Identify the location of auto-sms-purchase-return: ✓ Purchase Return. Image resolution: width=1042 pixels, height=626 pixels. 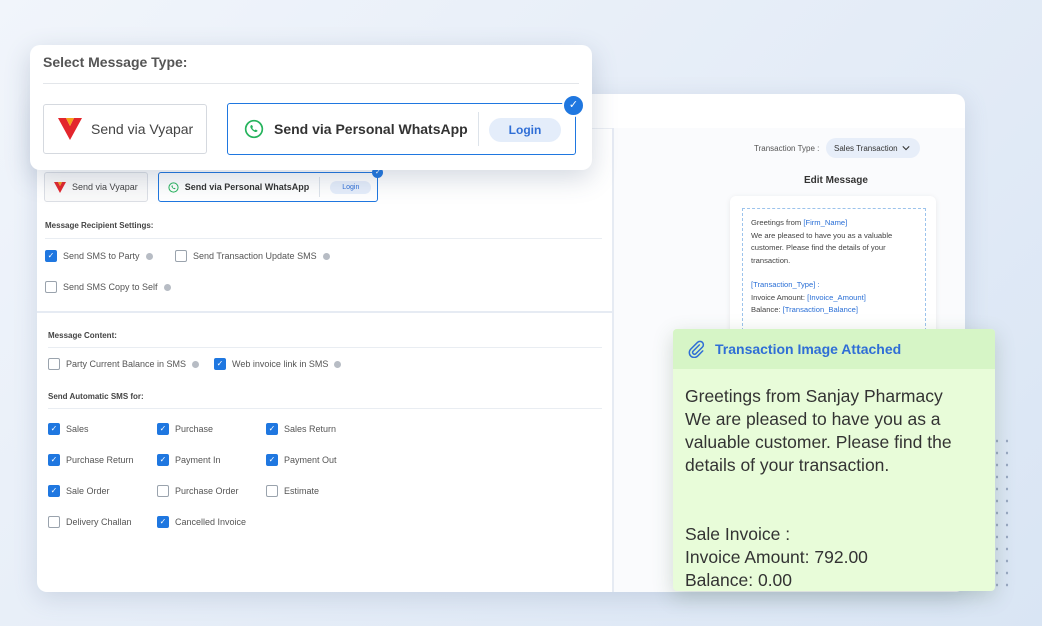
(91, 460).